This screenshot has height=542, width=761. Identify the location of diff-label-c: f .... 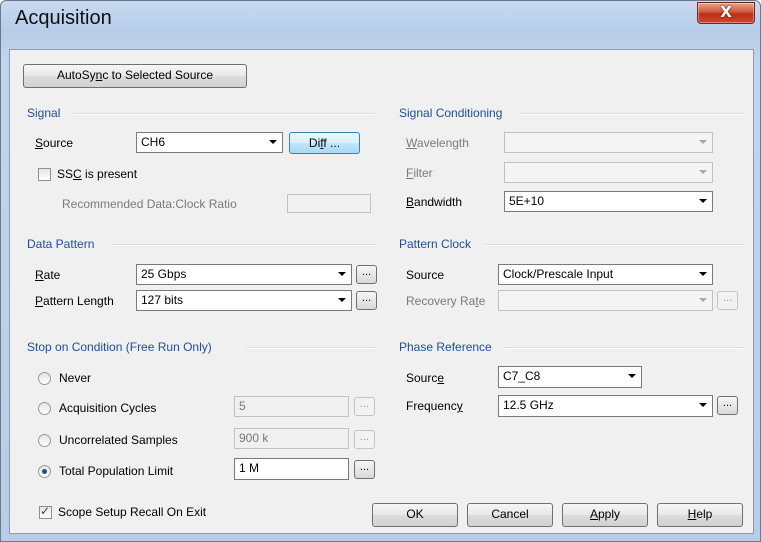
(332, 143).